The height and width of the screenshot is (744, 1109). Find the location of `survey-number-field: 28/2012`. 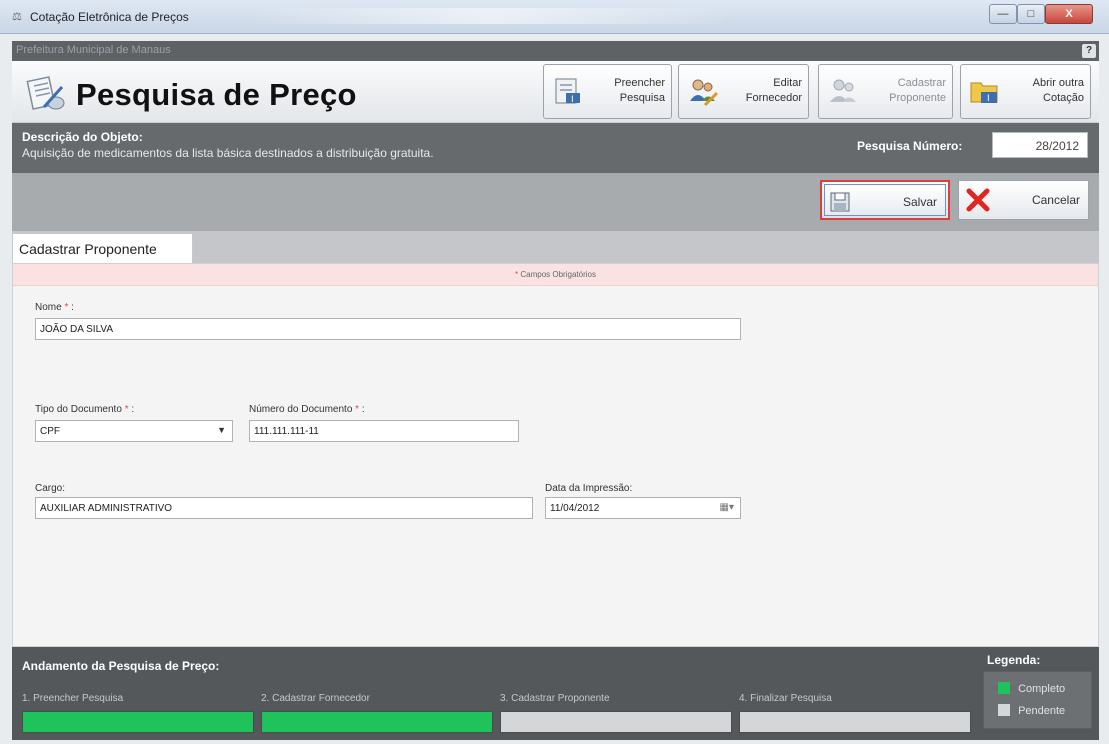

survey-number-field: 28/2012 is located at coordinates (1040, 145).